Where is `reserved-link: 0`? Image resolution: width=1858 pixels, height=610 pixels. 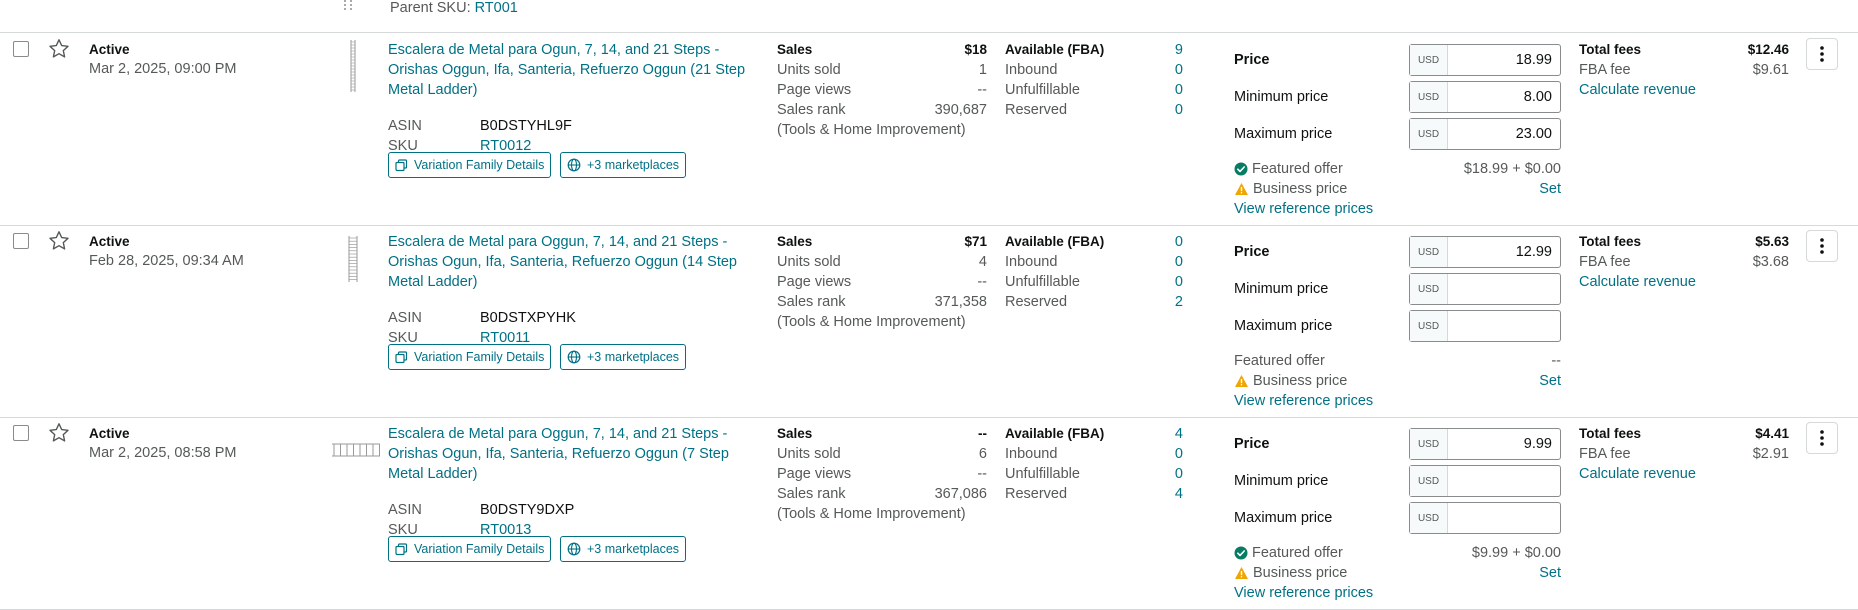
reserved-link: 0 is located at coordinates (1179, 110).